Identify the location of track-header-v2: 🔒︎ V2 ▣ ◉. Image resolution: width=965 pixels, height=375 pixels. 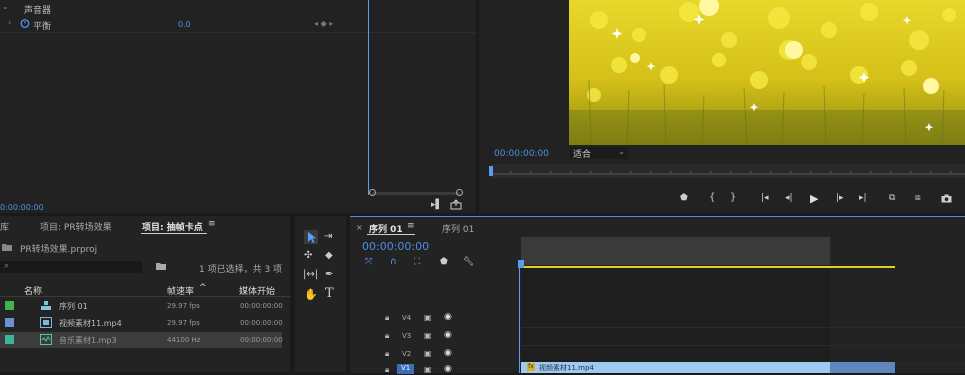
(435, 354).